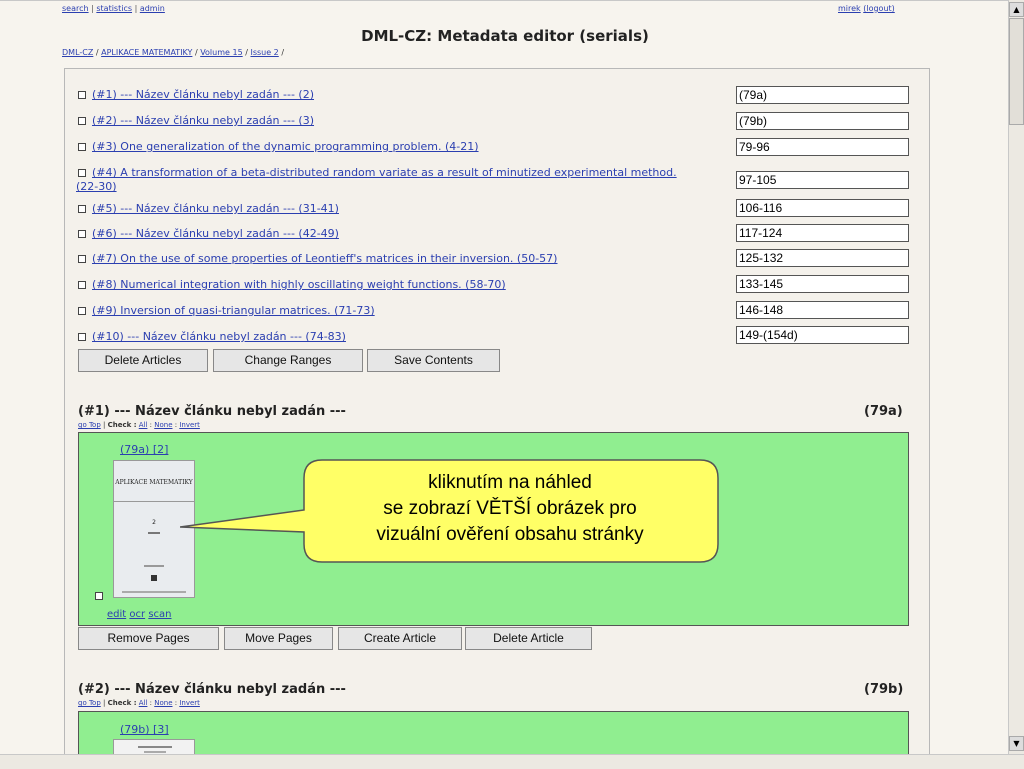  Describe the element at coordinates (143, 703) in the screenshot. I see `check-all-link-2: All` at that location.